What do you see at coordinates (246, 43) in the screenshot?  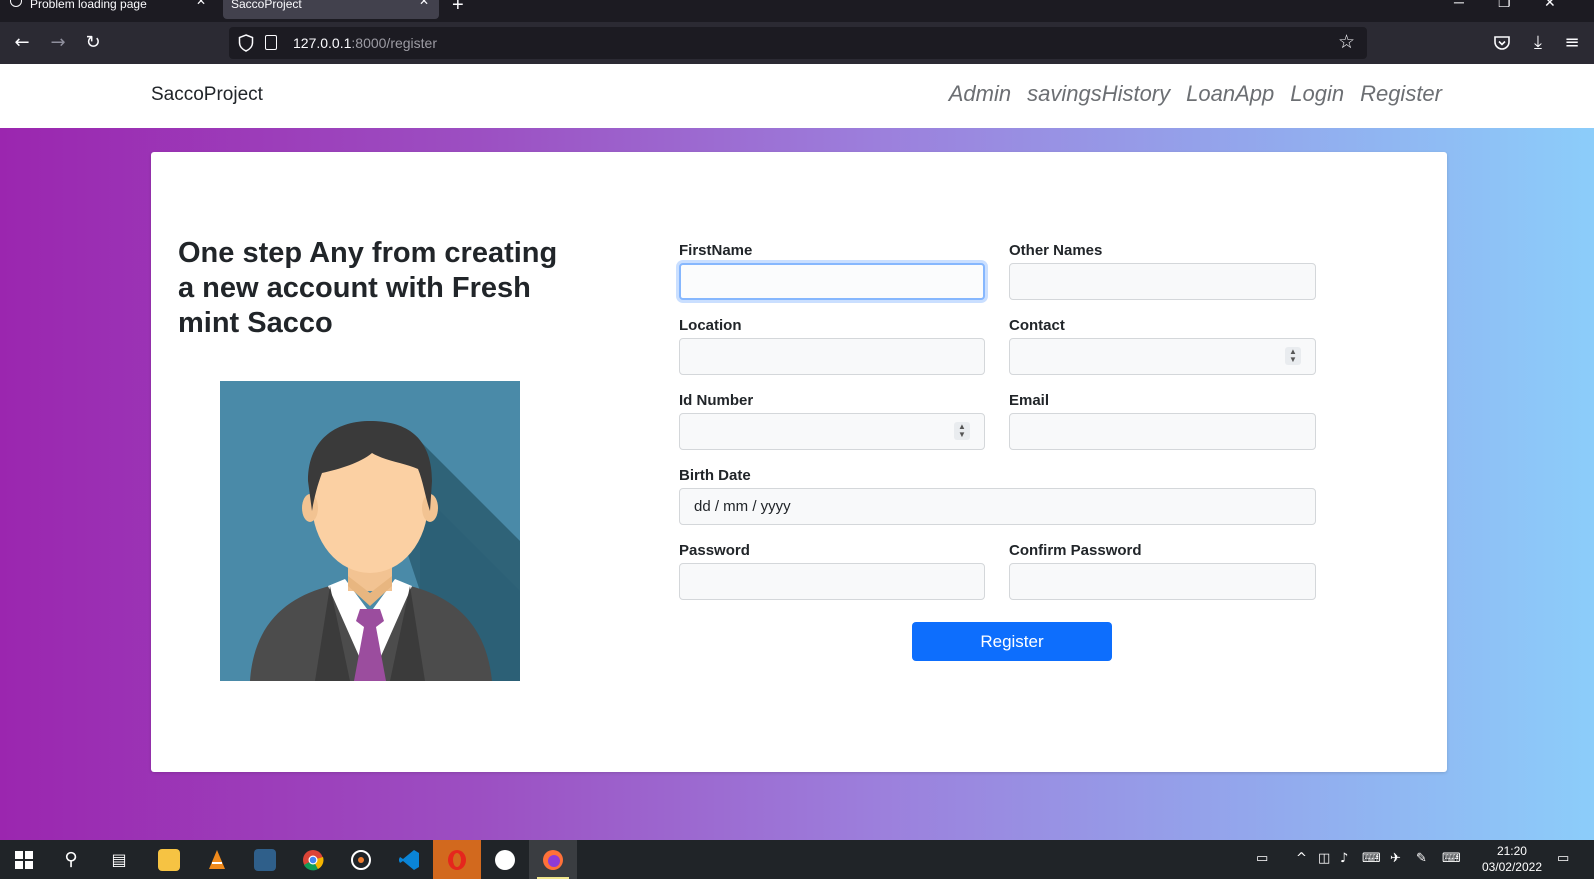 I see `shield-icon` at bounding box center [246, 43].